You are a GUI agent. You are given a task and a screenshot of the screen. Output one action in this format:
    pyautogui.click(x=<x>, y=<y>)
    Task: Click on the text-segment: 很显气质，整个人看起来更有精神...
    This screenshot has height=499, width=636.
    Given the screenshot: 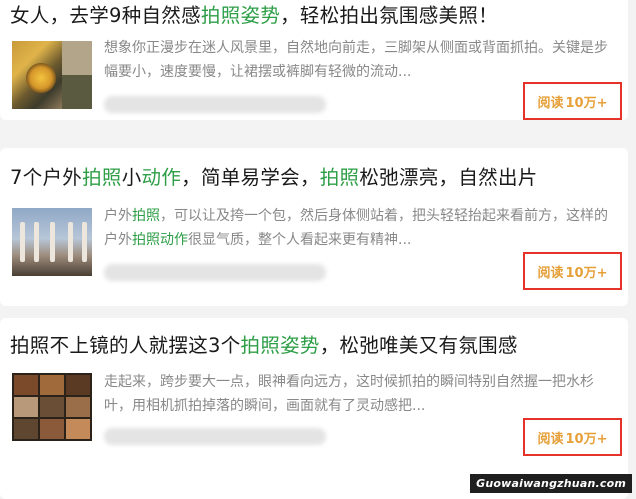 What is the action you would take?
    pyautogui.click(x=300, y=240)
    